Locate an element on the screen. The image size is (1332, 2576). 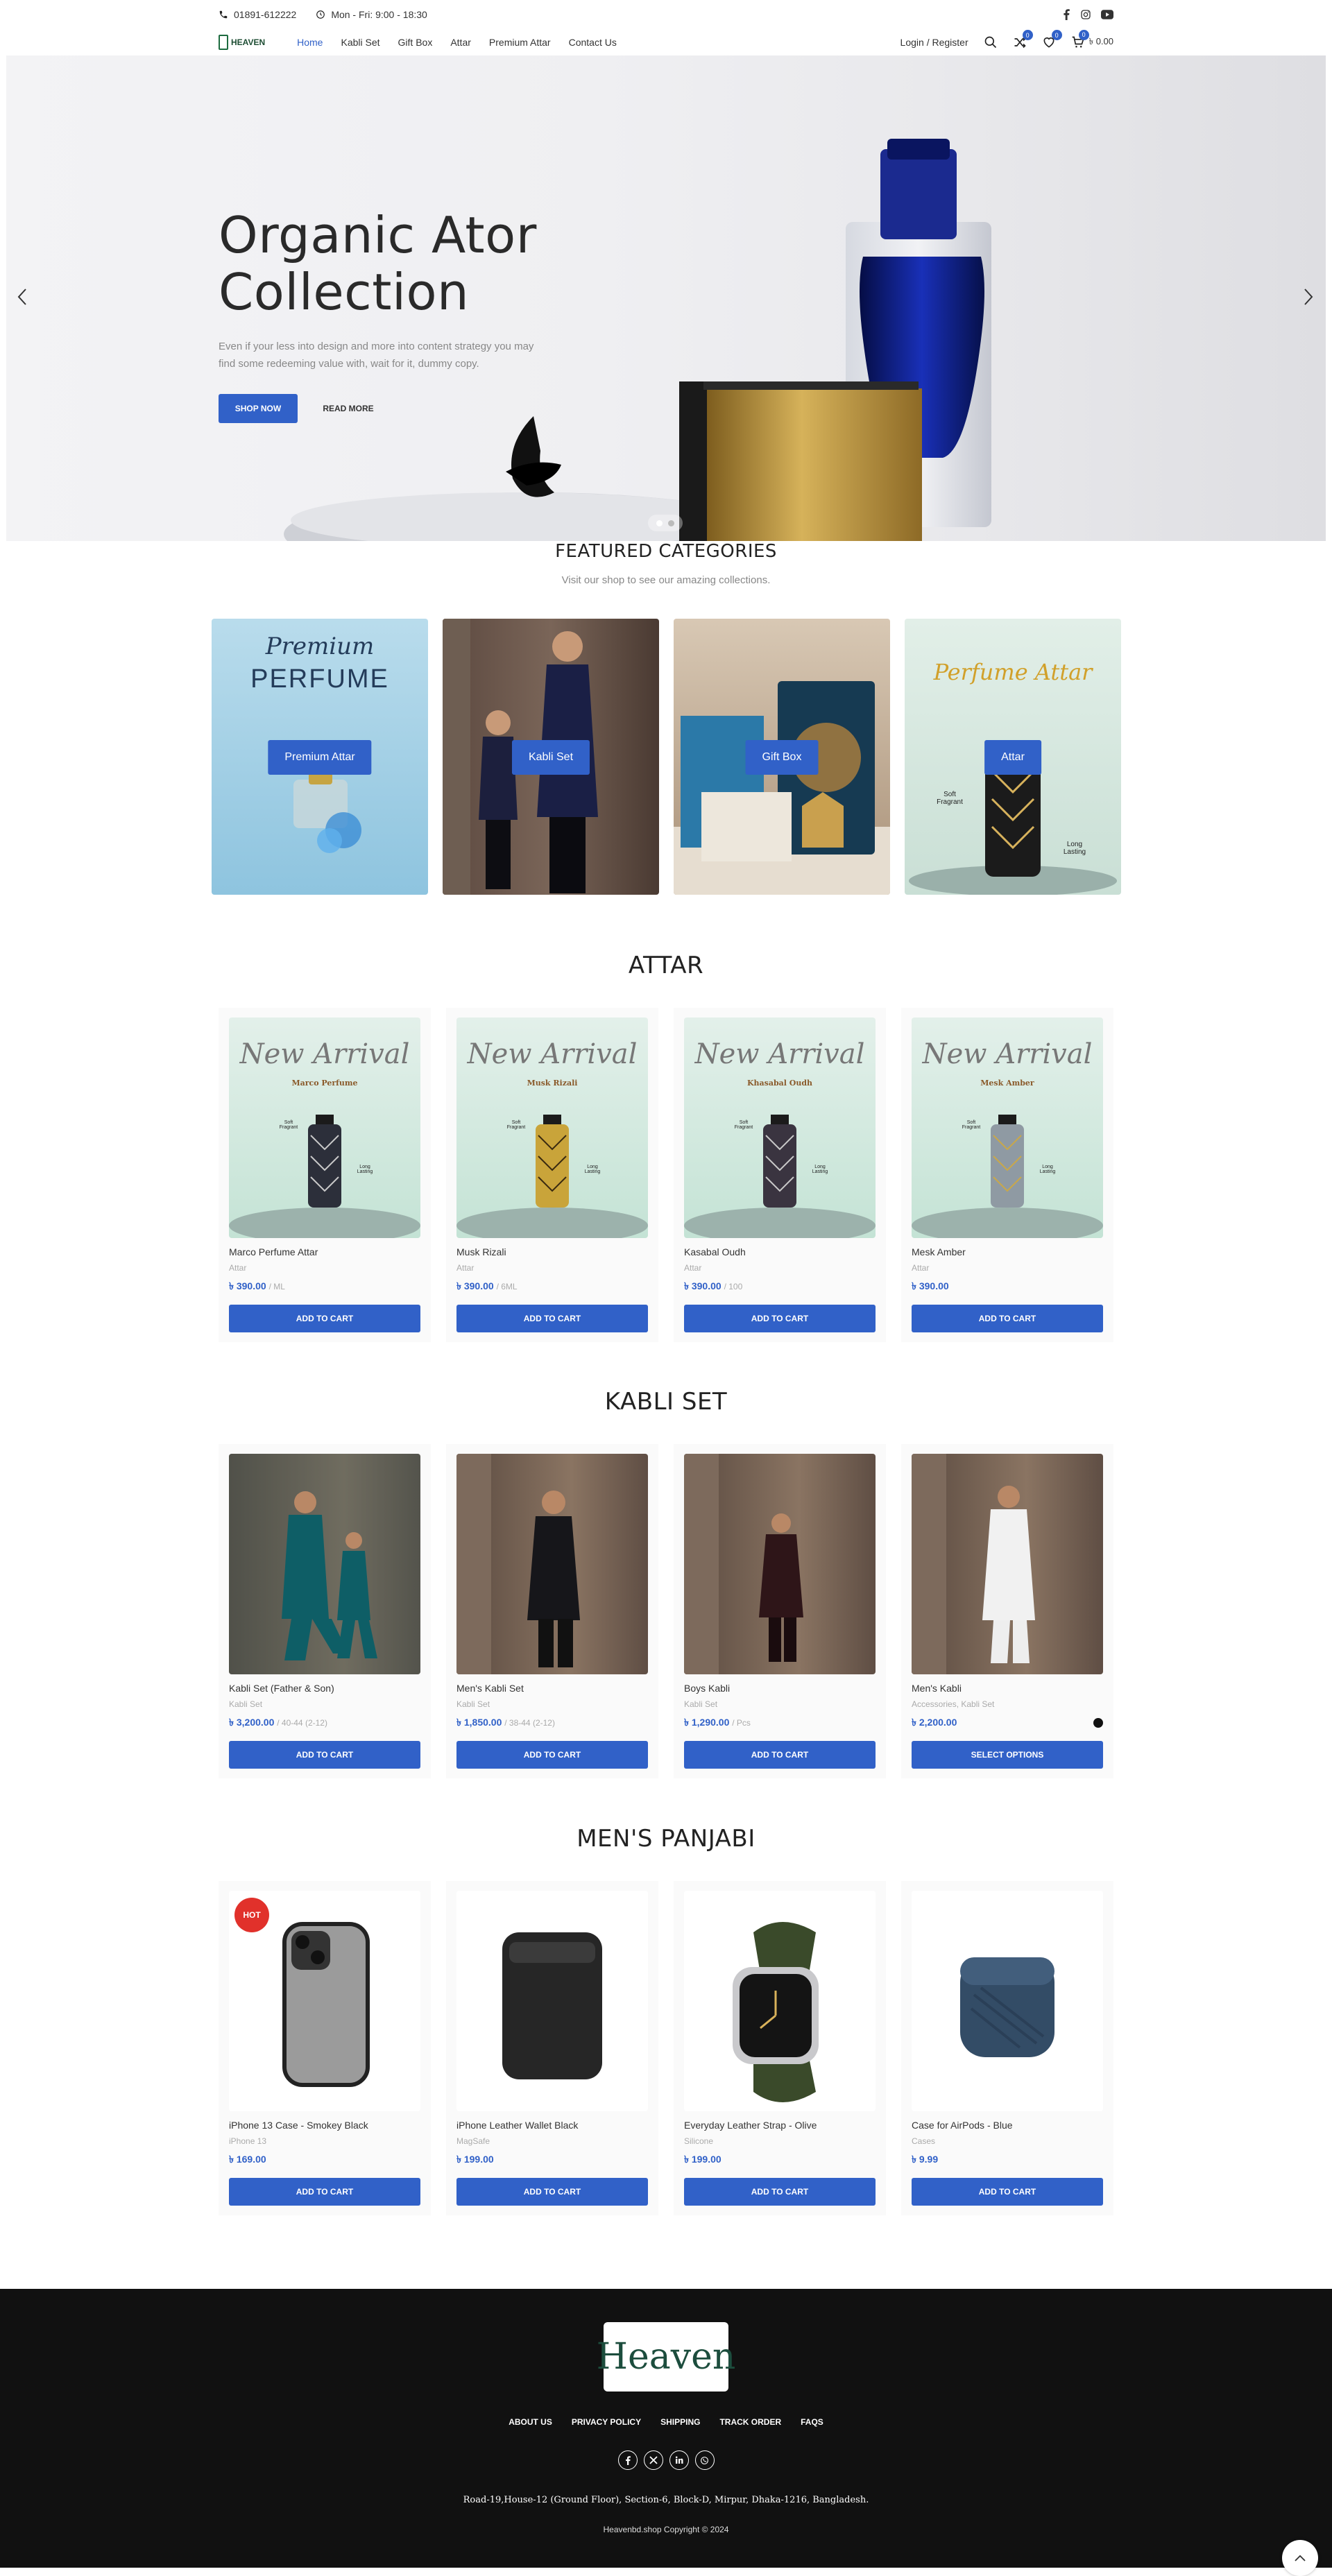
wishlist-button: 0 is located at coordinates (1052, 39).